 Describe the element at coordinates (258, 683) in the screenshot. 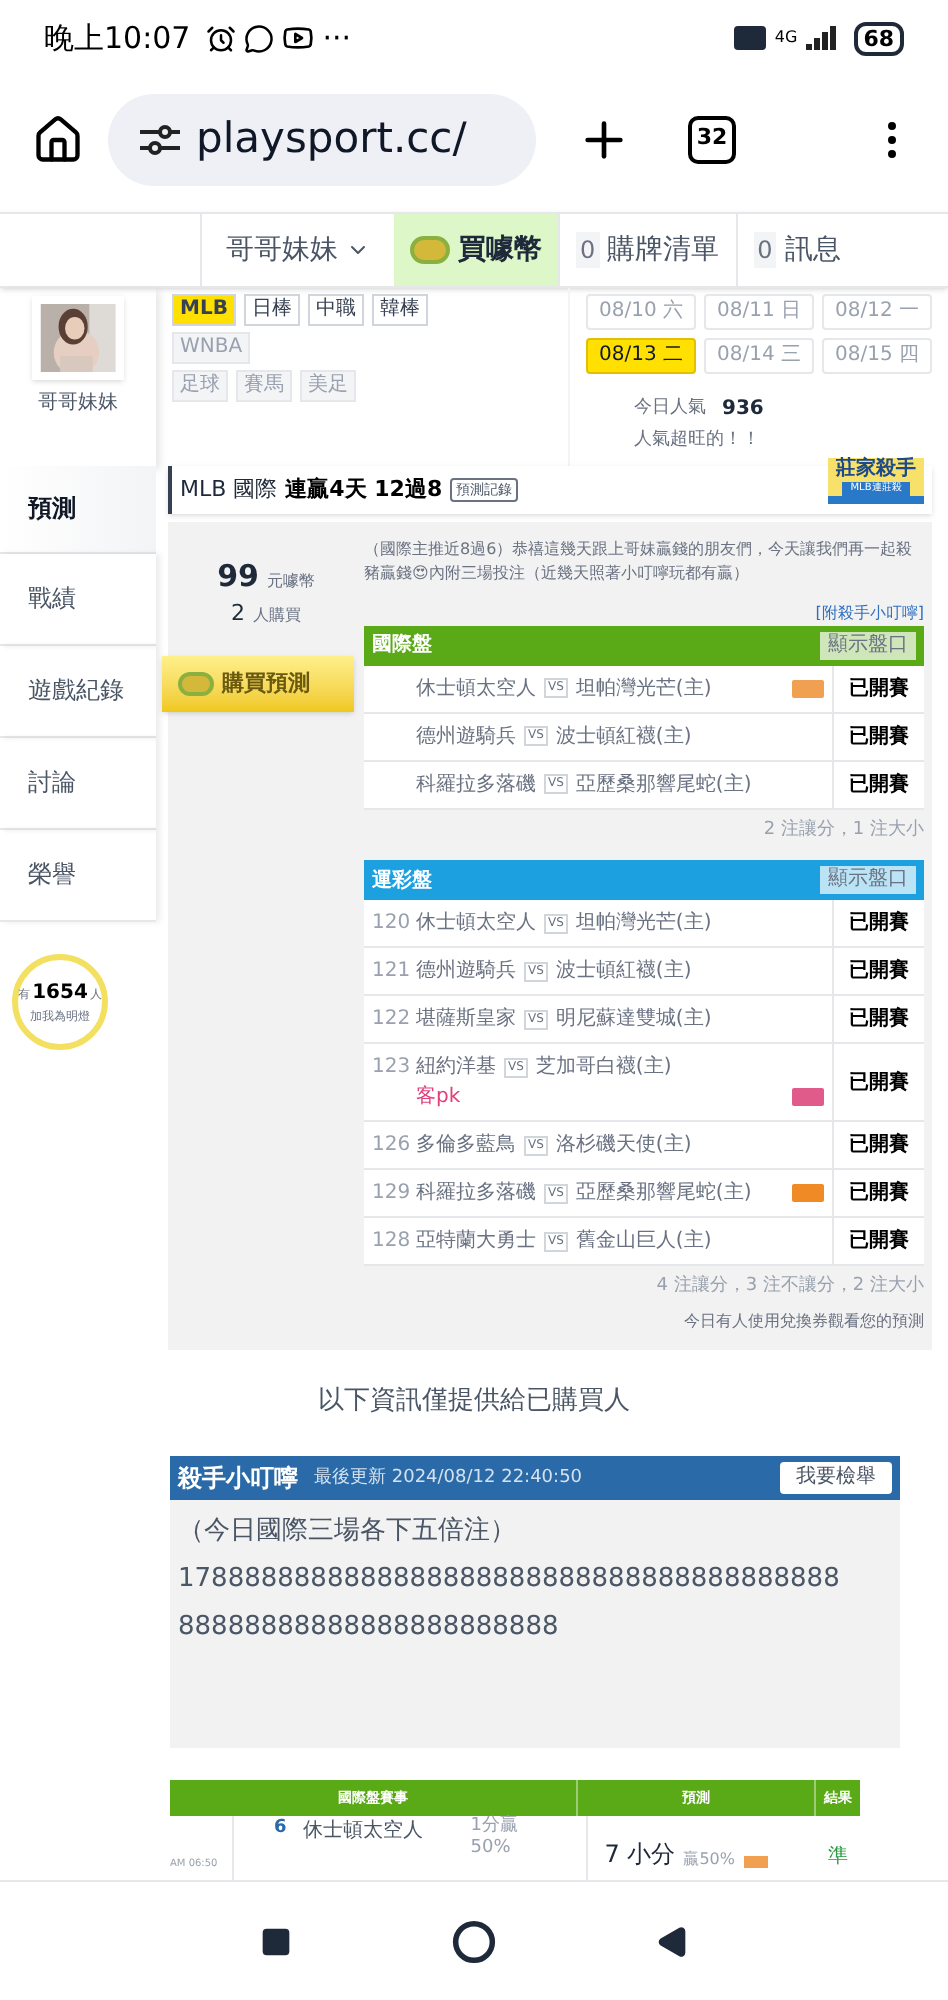

I see `buy-prediction-button: 購買預測` at that location.